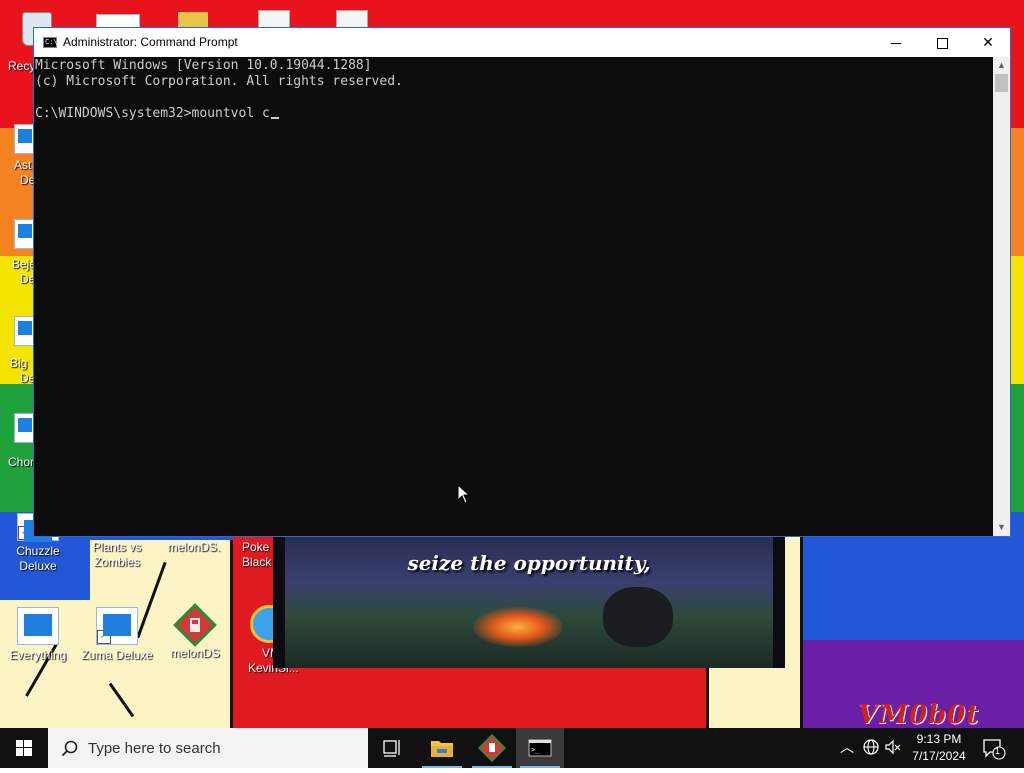 The width and height of the screenshot is (1024, 773). I want to click on clock: 9:13 PM 7/17/2024, so click(939, 748).